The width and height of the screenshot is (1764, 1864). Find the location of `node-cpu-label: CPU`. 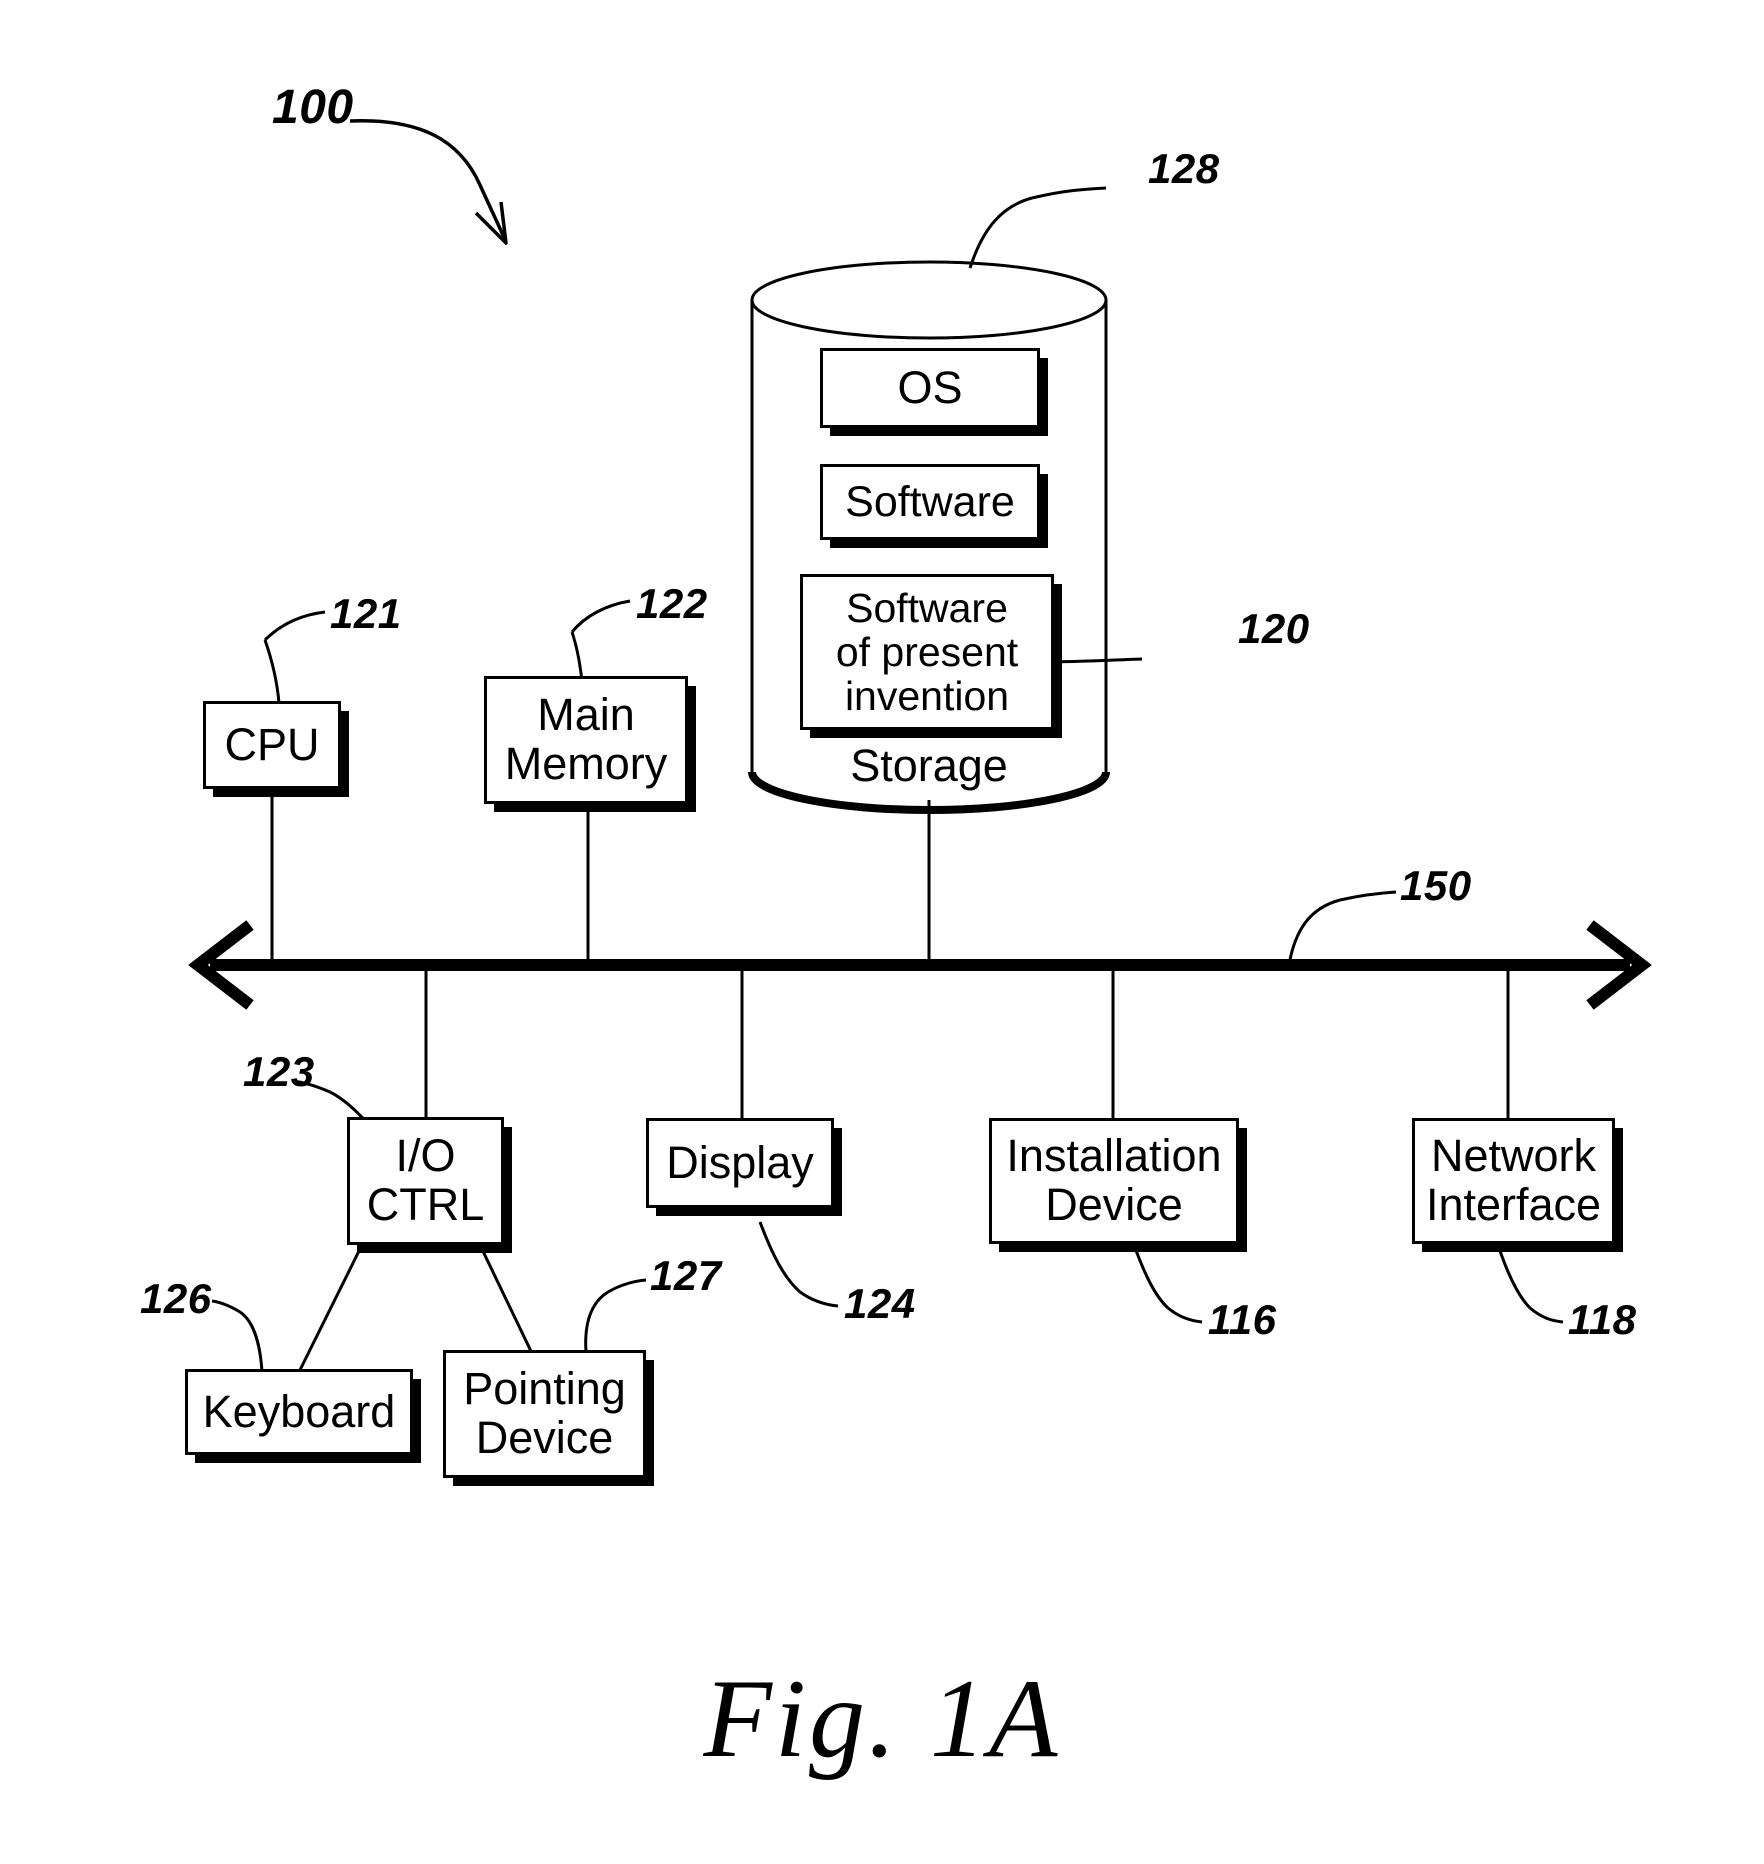

node-cpu-label: CPU is located at coordinates (272, 744).